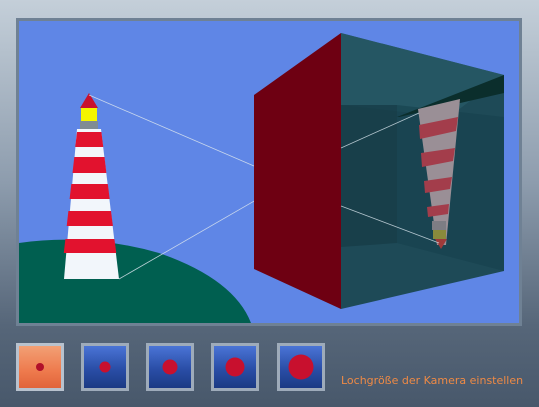  I want to click on aperture-size-4-button, so click(235, 367).